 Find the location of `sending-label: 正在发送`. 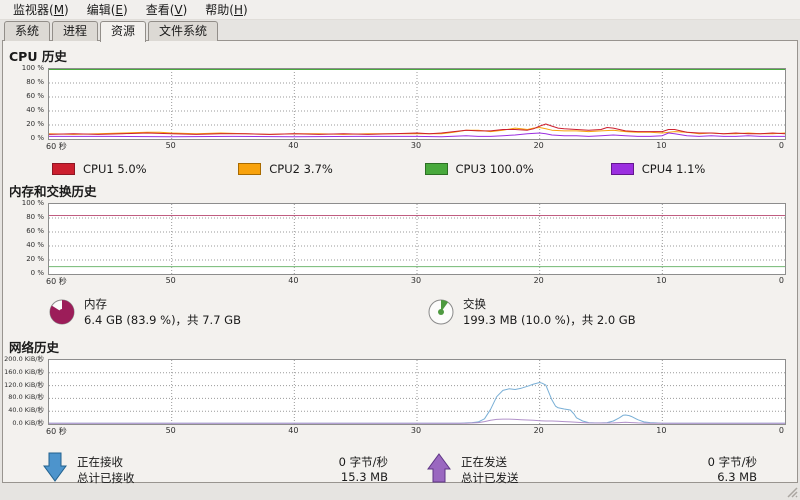

sending-label: 正在发送 is located at coordinates (484, 462).